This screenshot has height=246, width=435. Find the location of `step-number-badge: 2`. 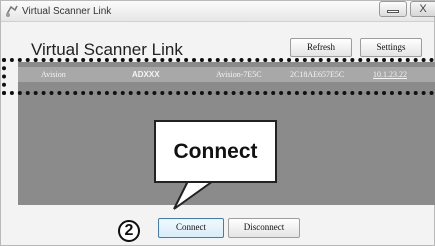

step-number-badge: 2 is located at coordinates (129, 231).